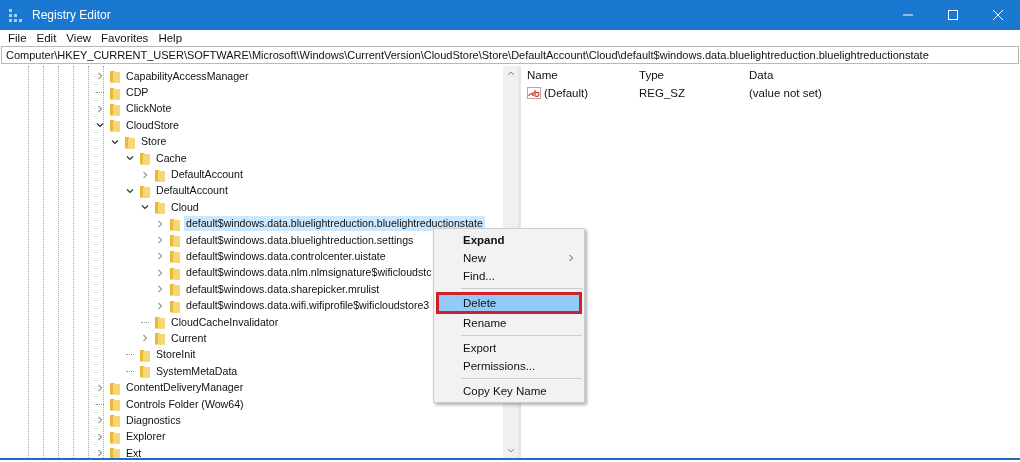  What do you see at coordinates (71, 15) in the screenshot?
I see `window-title: Registry Editor` at bounding box center [71, 15].